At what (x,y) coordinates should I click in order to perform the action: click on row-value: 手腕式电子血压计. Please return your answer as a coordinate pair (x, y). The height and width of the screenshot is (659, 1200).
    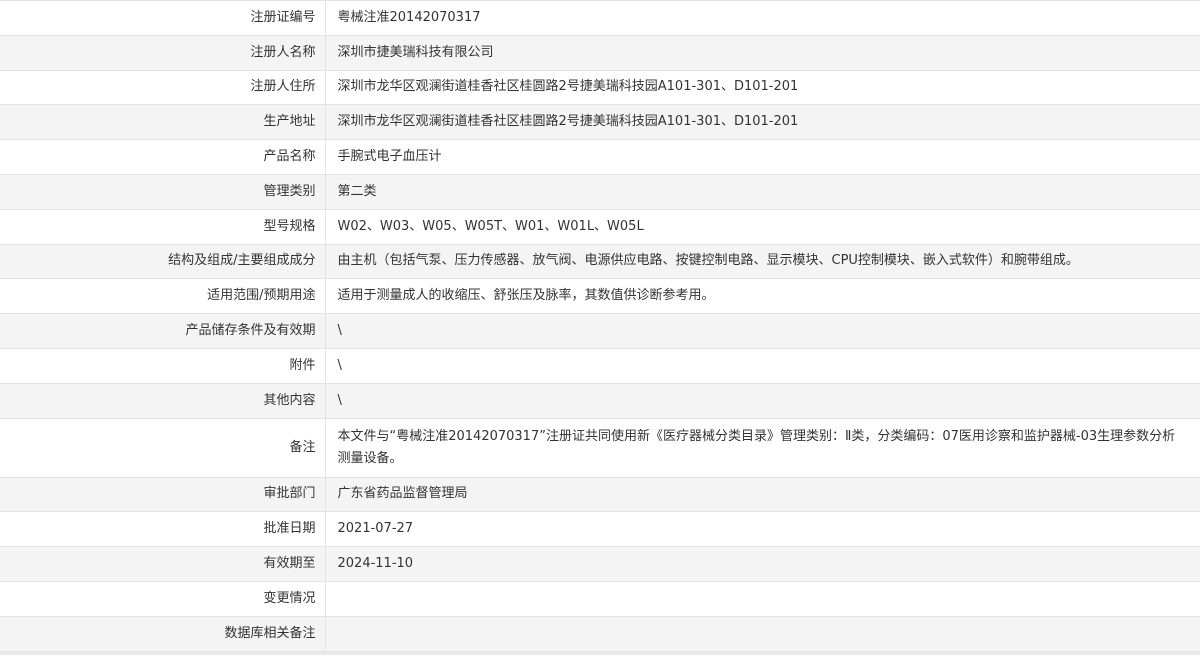
    Looking at the image, I should click on (762, 157).